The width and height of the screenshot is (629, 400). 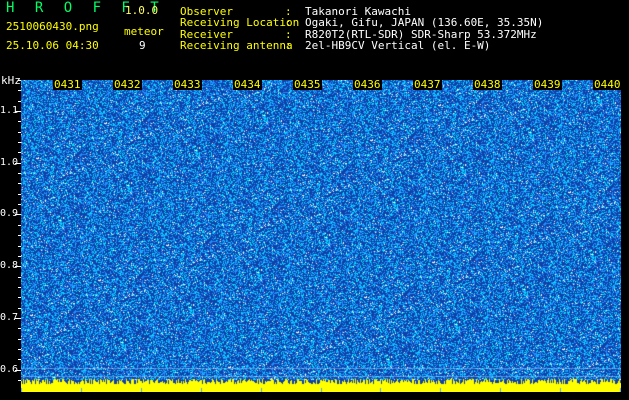 What do you see at coordinates (67, 84) in the screenshot?
I see `minute-label-0431: 0431` at bounding box center [67, 84].